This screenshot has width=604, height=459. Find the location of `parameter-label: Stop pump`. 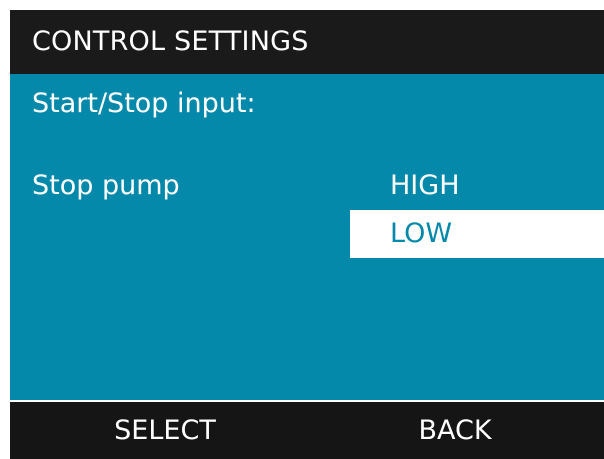

parameter-label: Stop pump is located at coordinates (106, 185).